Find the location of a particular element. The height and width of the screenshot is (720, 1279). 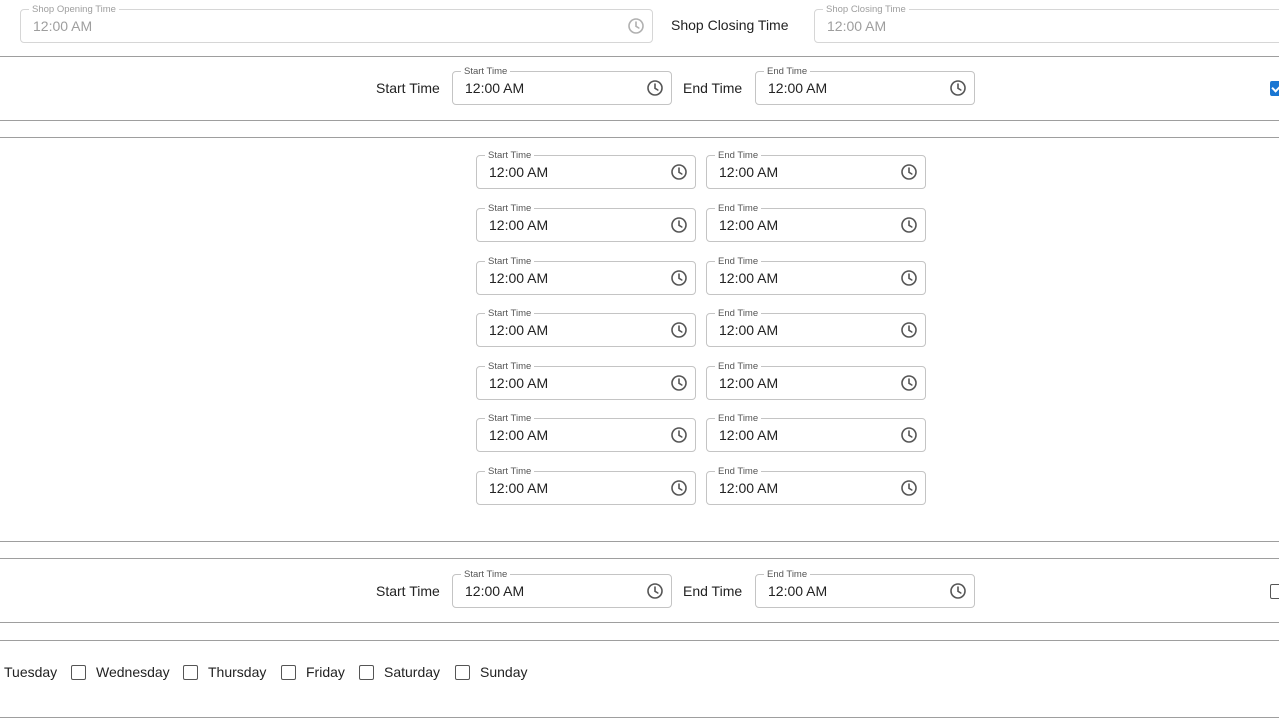

field-legend: Shop Closing Time is located at coordinates (866, 9).